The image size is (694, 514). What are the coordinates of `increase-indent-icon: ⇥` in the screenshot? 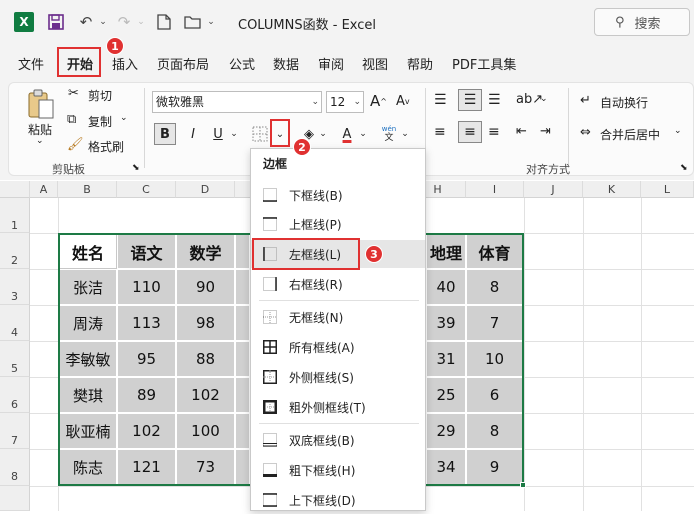 It's located at (545, 131).